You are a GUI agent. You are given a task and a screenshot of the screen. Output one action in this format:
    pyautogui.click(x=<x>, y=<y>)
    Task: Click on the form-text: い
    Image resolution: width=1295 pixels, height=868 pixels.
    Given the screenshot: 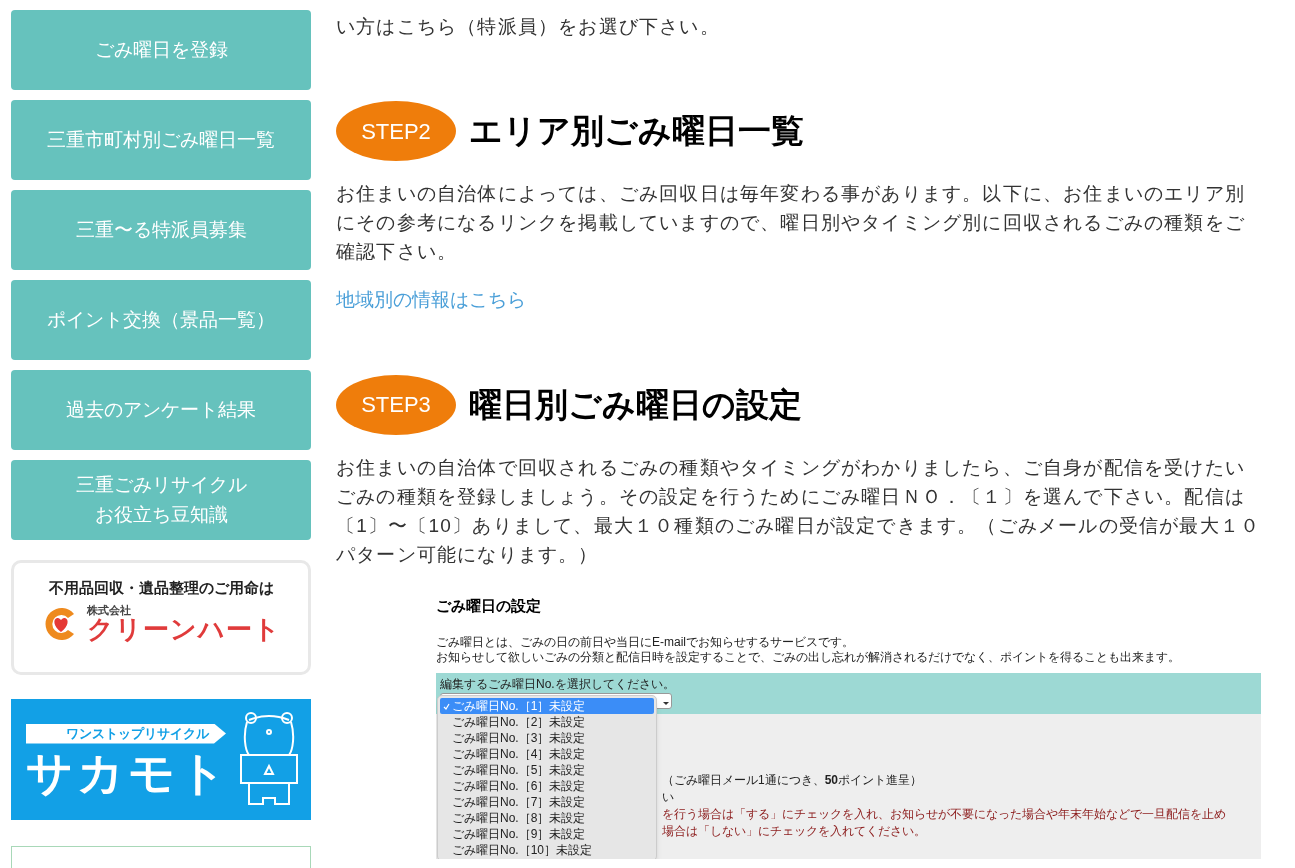 What is the action you would take?
    pyautogui.click(x=668, y=797)
    